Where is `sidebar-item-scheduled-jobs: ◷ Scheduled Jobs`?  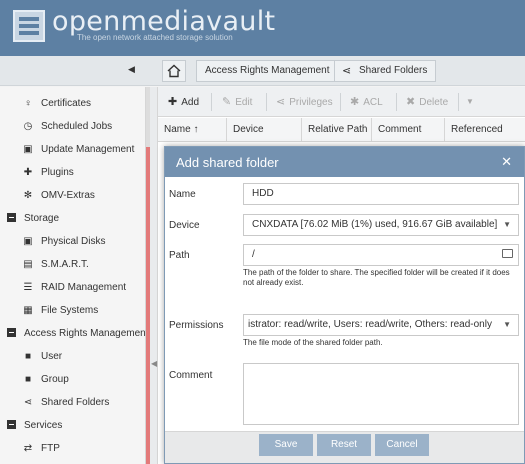
sidebar-item-scheduled-jobs: ◷ Scheduled Jobs is located at coordinates (67, 127).